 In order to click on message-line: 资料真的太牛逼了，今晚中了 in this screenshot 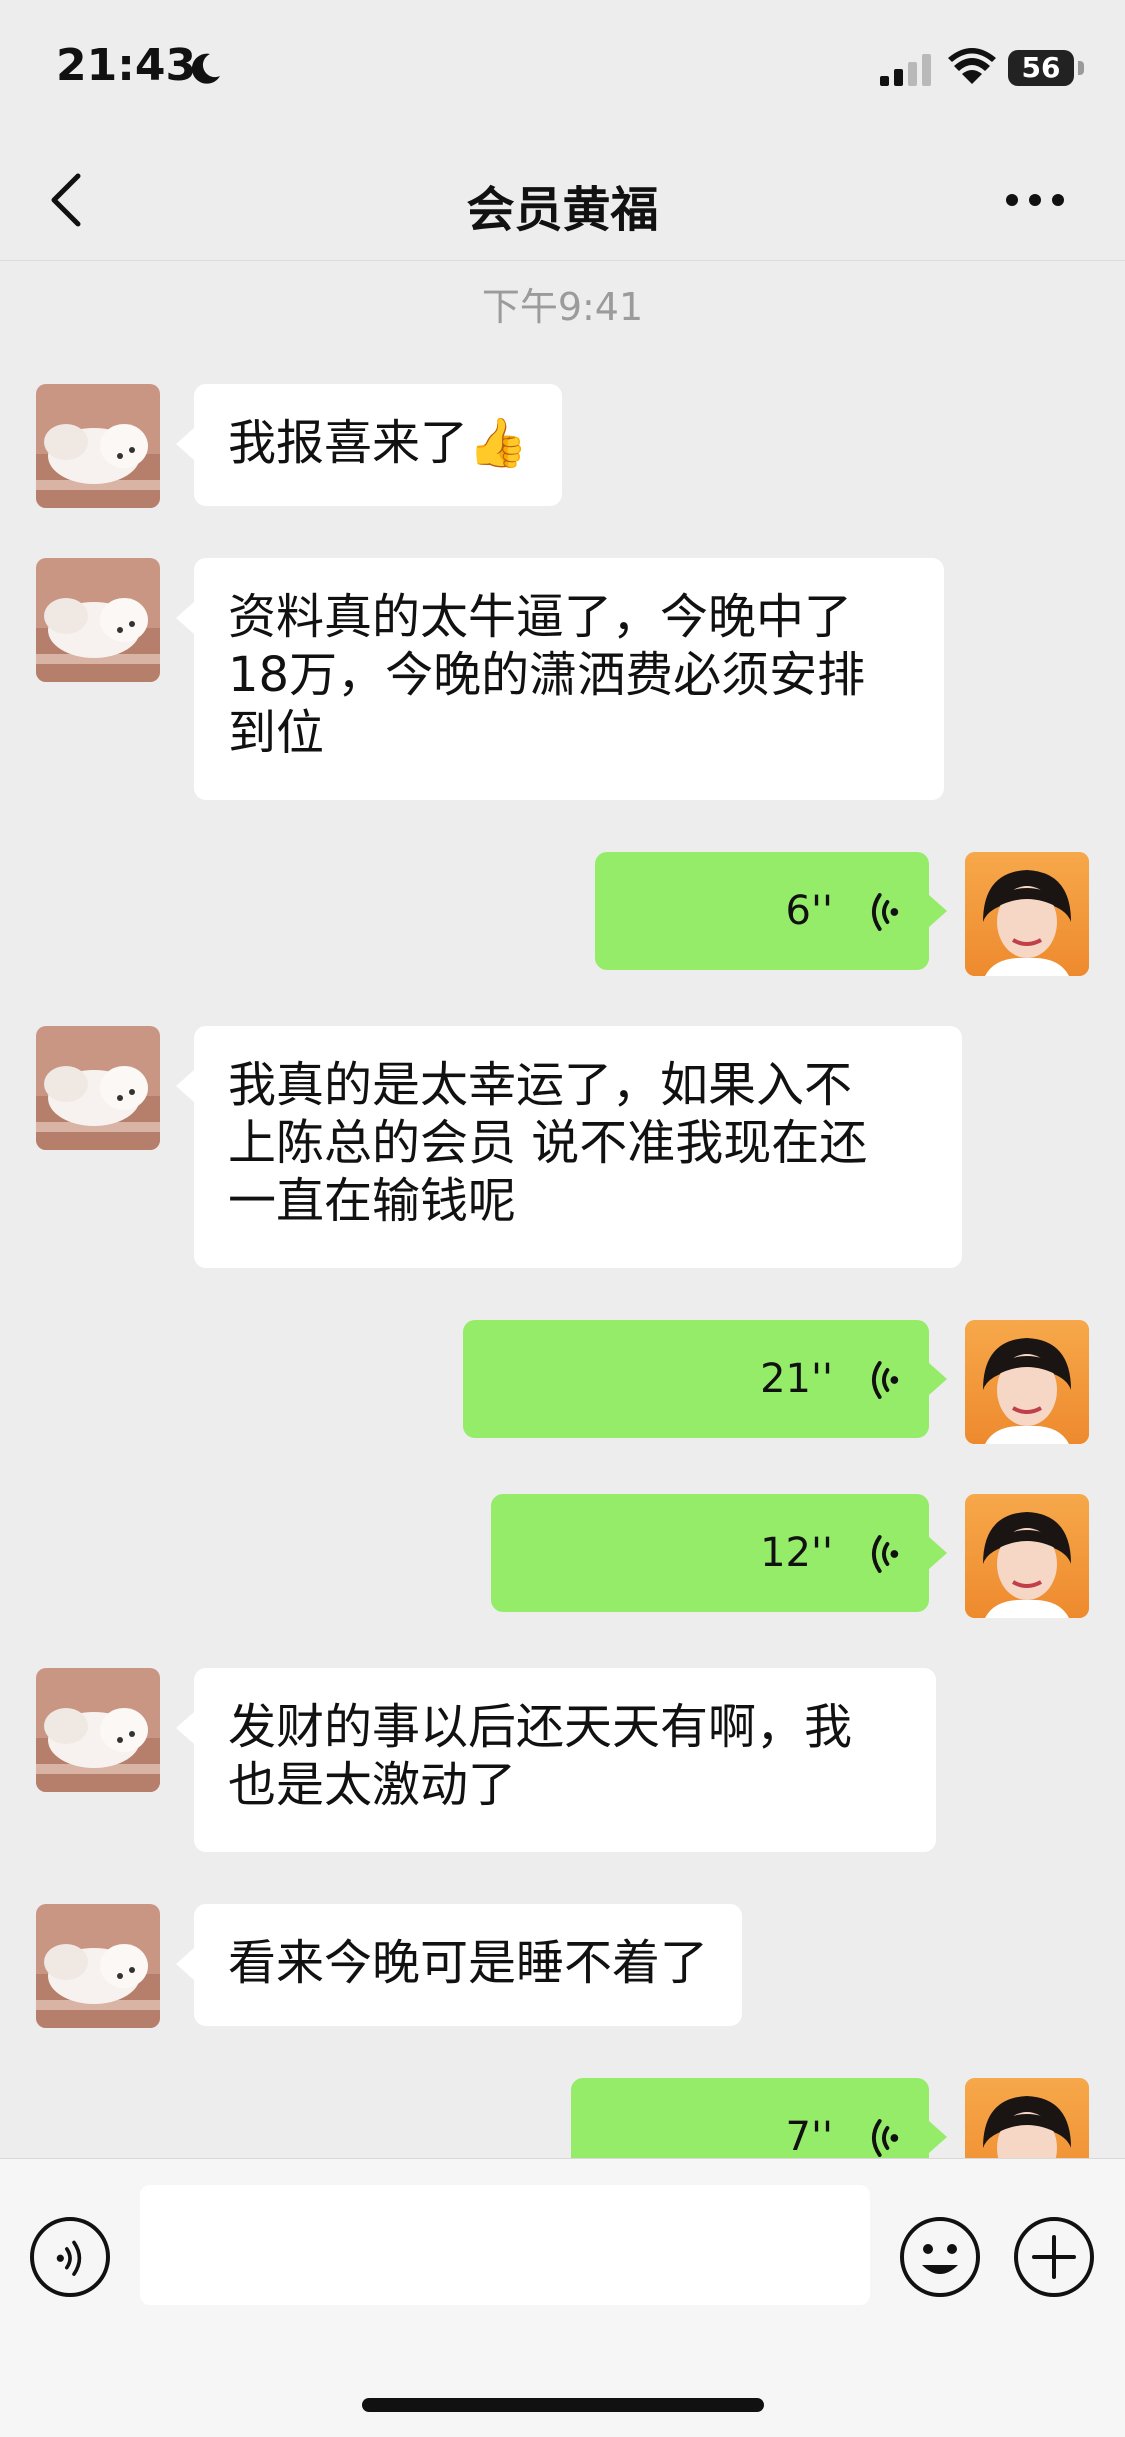, I will do `click(540, 617)`.